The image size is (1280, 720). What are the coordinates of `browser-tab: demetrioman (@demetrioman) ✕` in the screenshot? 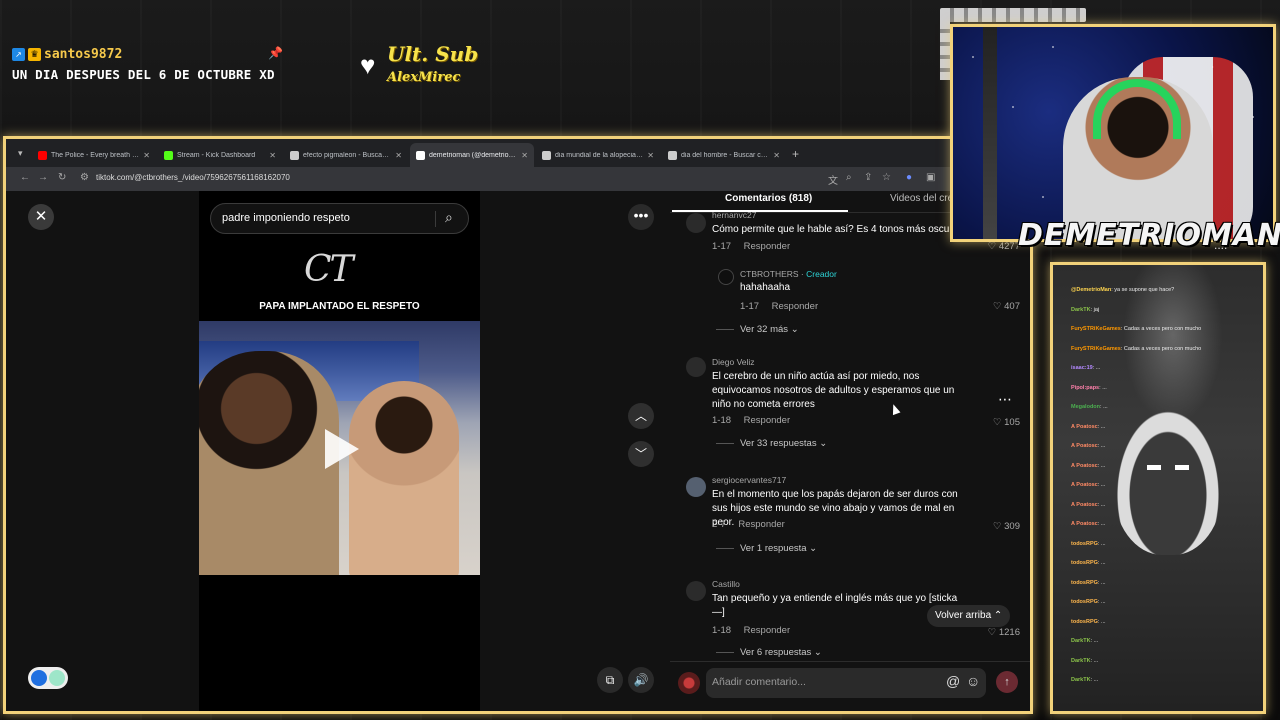 It's located at (472, 155).